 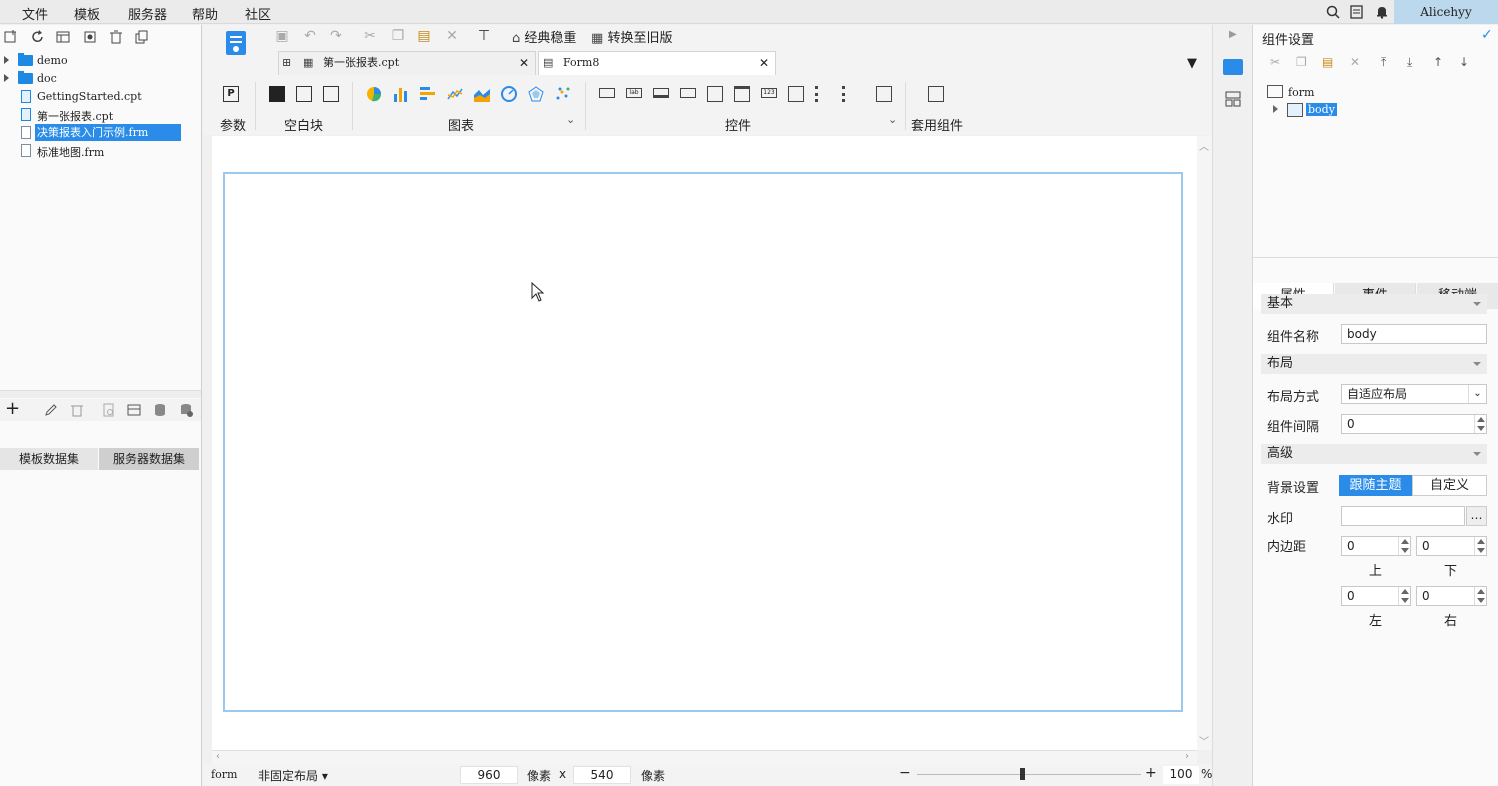 What do you see at coordinates (336, 36) in the screenshot?
I see `redo-icon: ↷` at bounding box center [336, 36].